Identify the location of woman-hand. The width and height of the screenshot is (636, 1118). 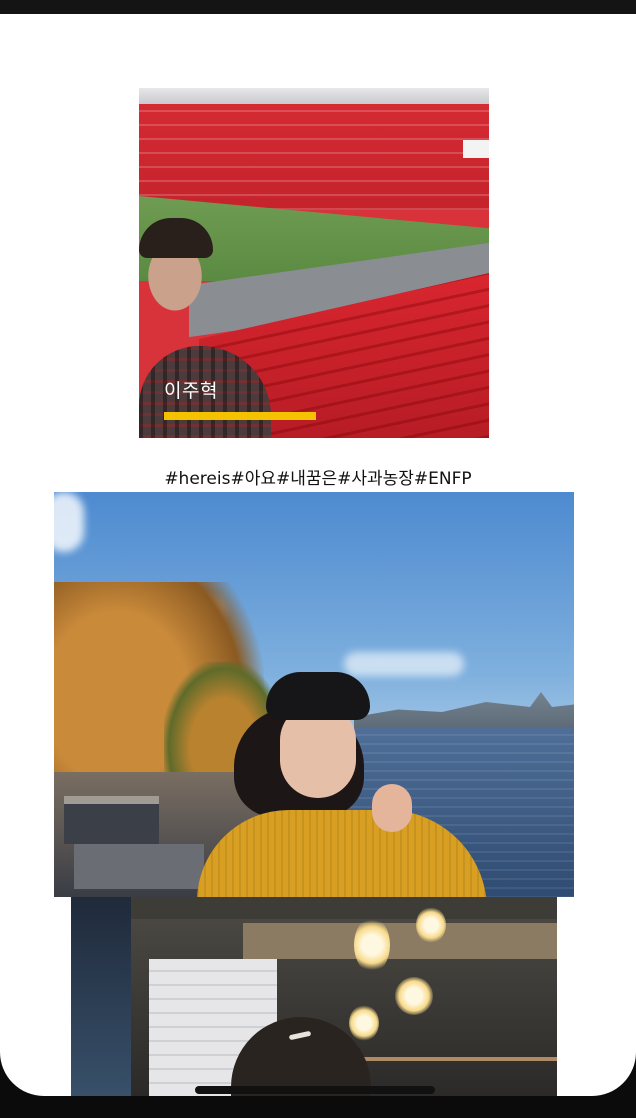
(392, 808).